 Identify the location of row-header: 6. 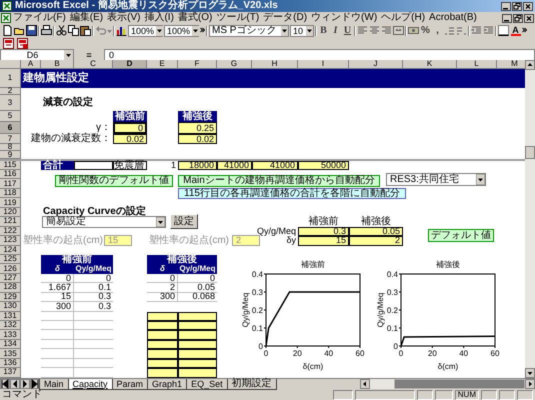
(10, 128).